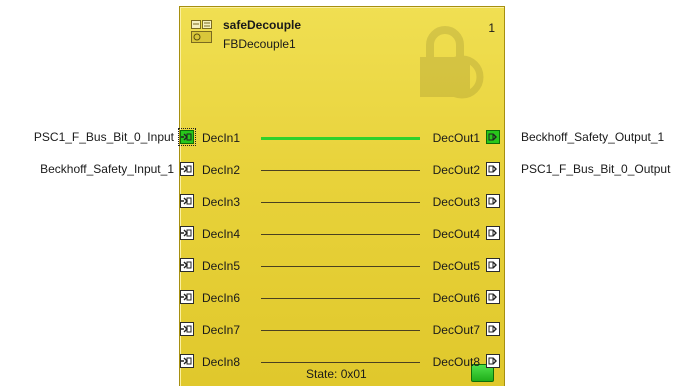 The width and height of the screenshot is (687, 386). I want to click on input-variable-label: PSC1_F_Bus_Bit_0_Input, so click(104, 137).